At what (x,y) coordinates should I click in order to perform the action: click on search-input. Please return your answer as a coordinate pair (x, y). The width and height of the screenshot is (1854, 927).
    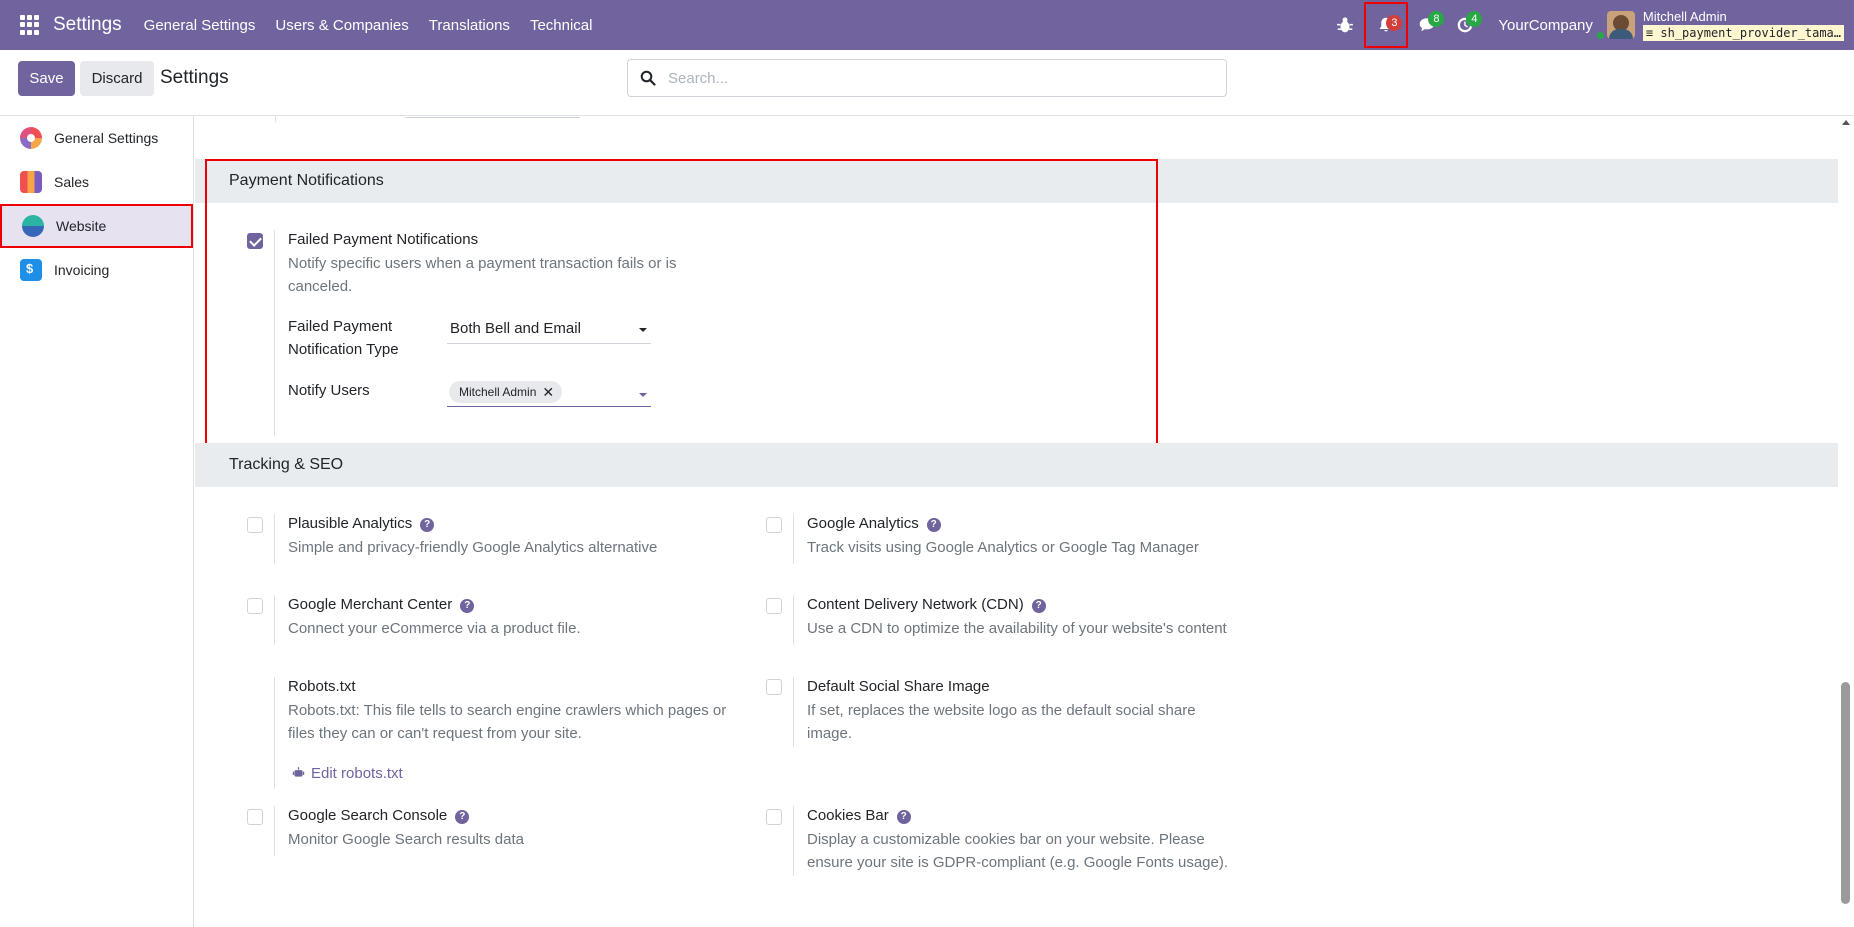
    Looking at the image, I should click on (928, 78).